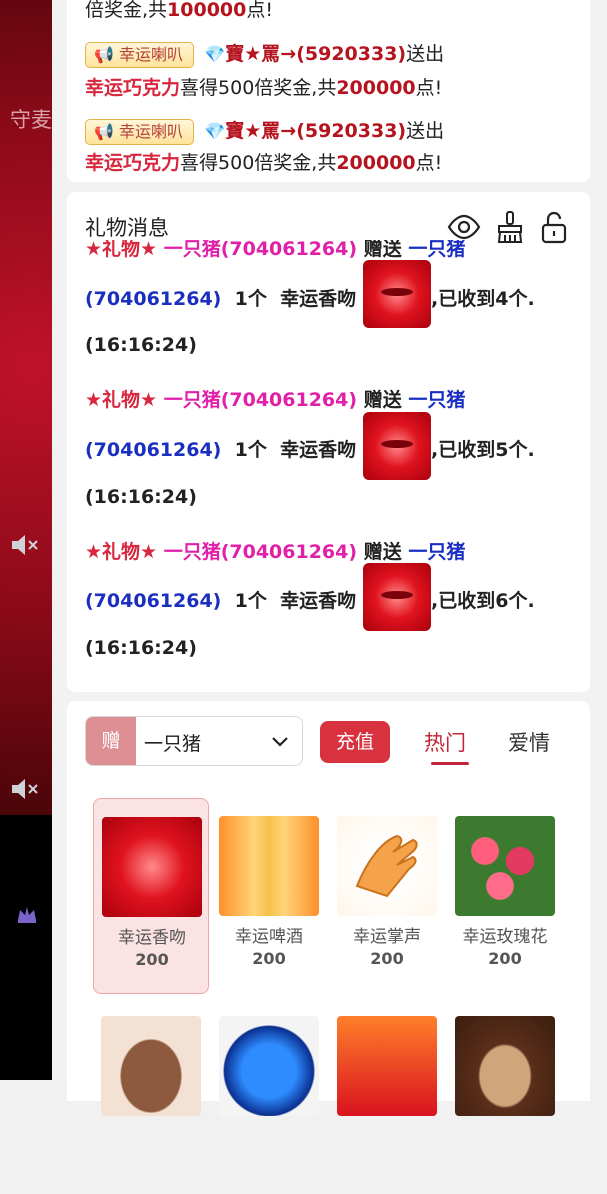  What do you see at coordinates (280, 741) in the screenshot?
I see `chevron-down-icon` at bounding box center [280, 741].